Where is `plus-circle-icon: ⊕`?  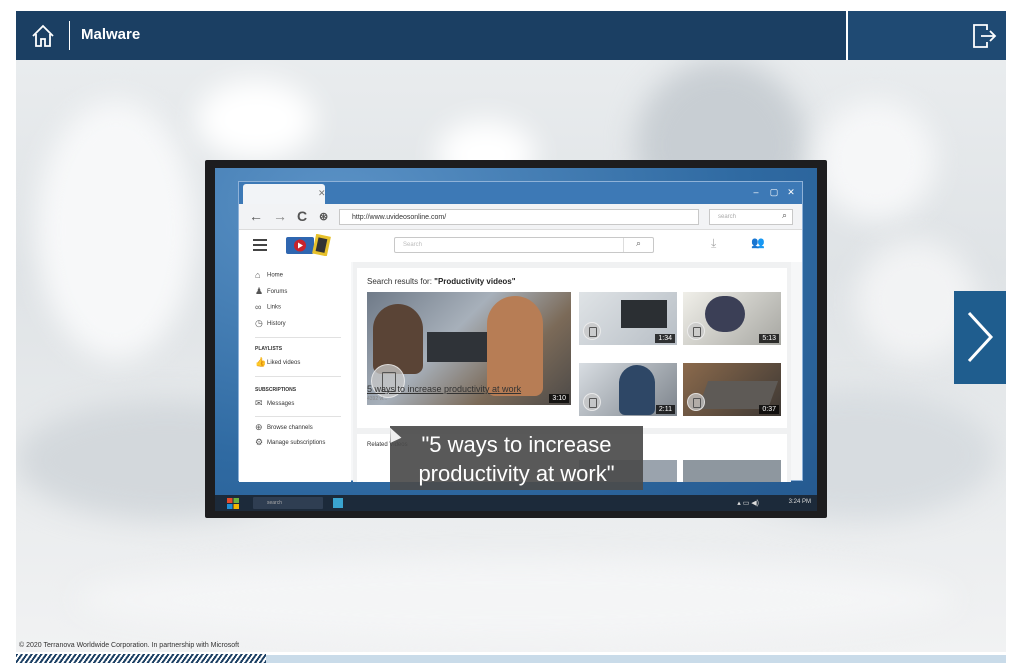
plus-circle-icon: ⊕ is located at coordinates (259, 427).